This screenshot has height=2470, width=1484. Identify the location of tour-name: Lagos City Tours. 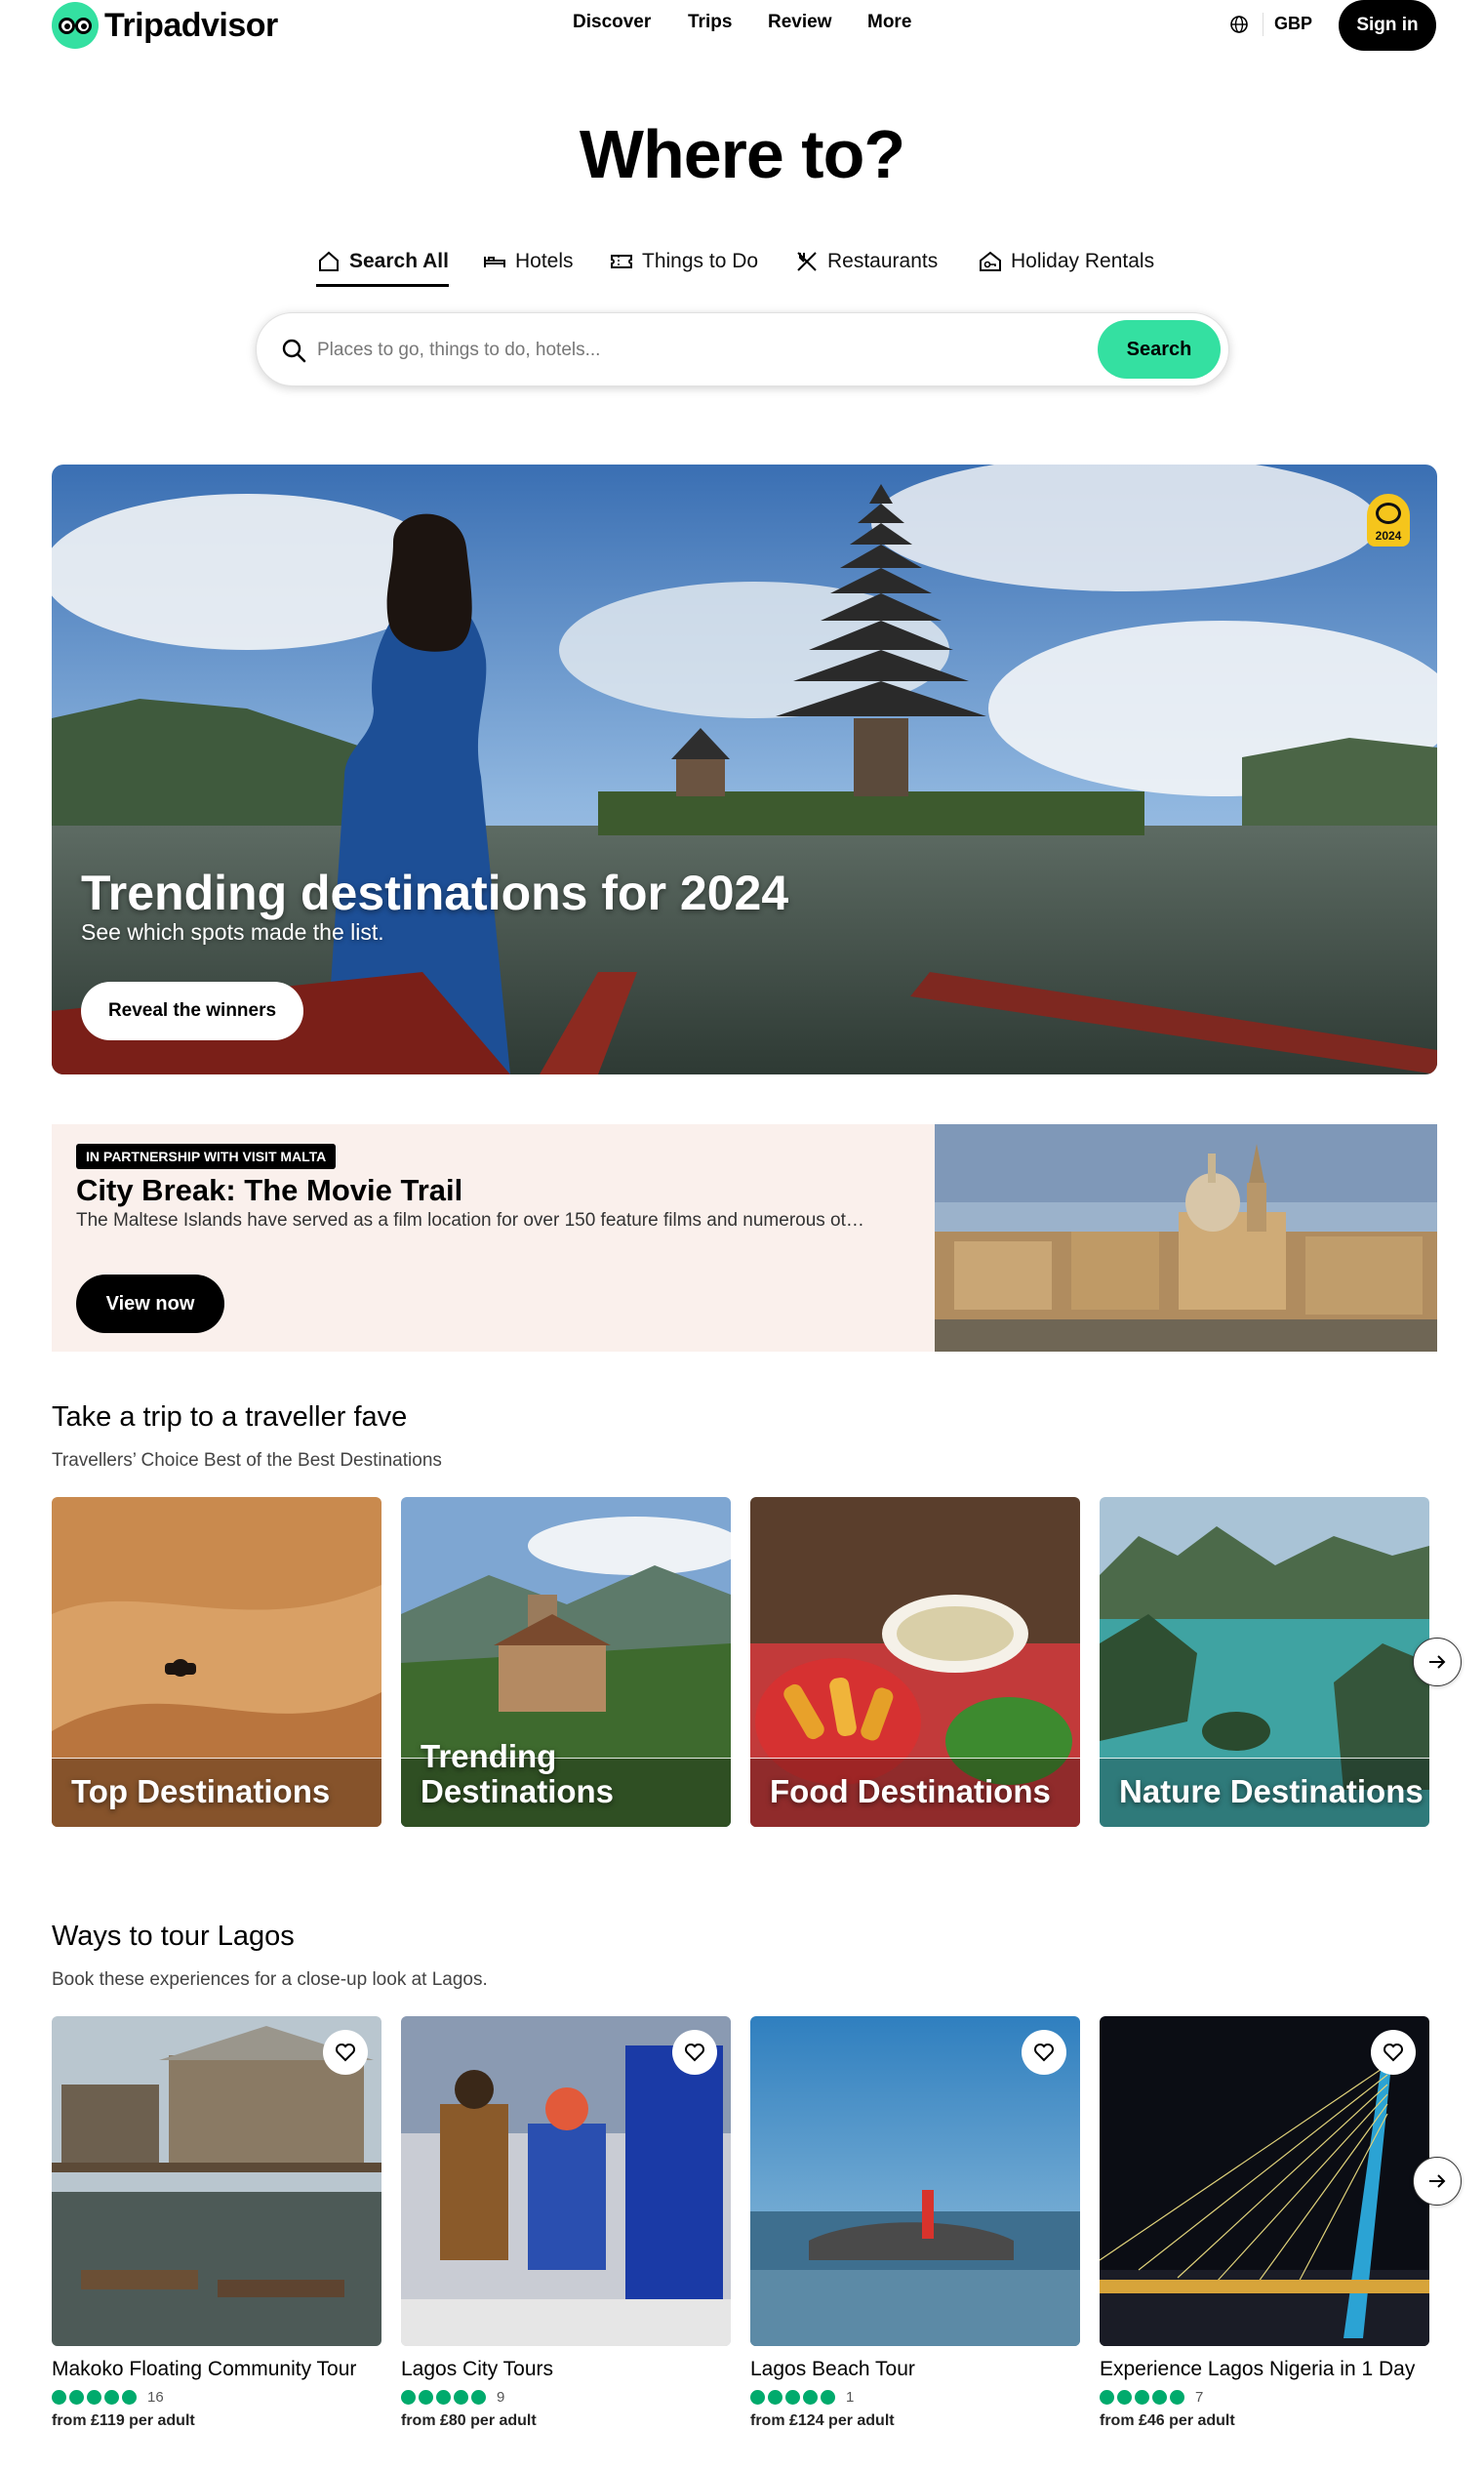
(566, 2369).